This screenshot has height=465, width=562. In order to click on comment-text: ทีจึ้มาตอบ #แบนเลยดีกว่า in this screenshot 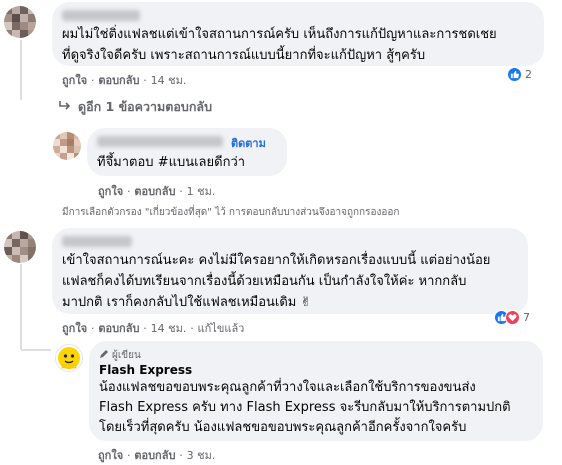, I will do `click(171, 162)`.